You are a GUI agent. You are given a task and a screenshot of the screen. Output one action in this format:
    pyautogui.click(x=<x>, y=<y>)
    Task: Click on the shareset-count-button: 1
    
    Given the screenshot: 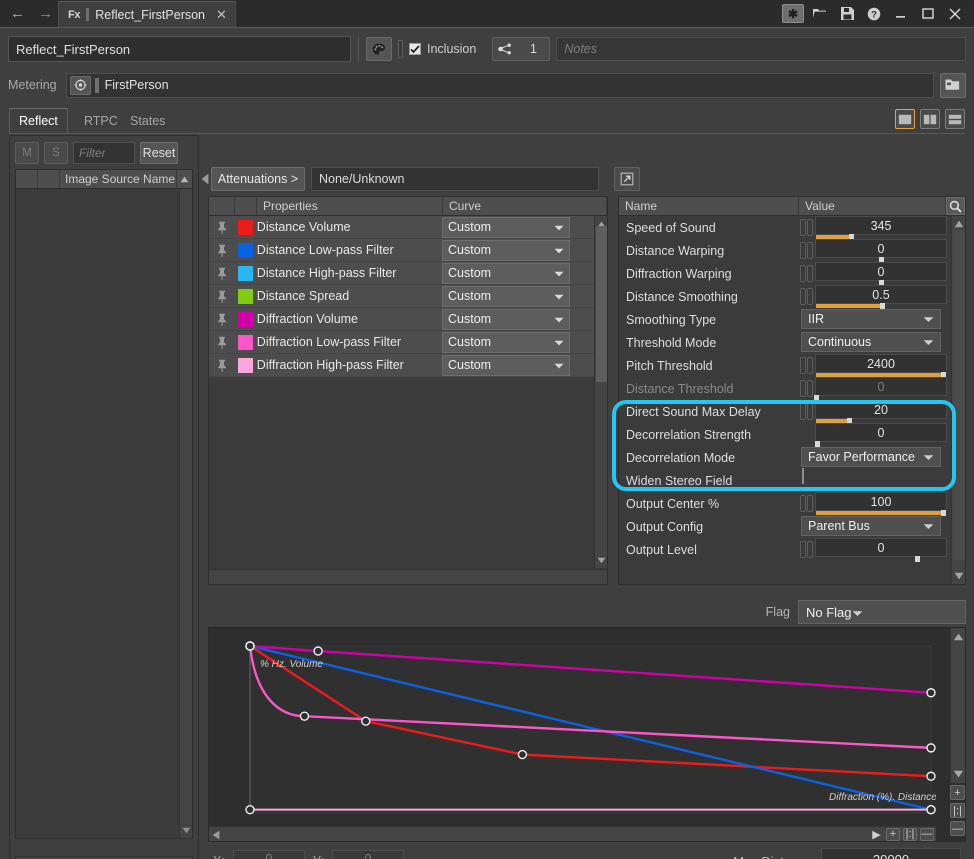 What is the action you would take?
    pyautogui.click(x=521, y=49)
    